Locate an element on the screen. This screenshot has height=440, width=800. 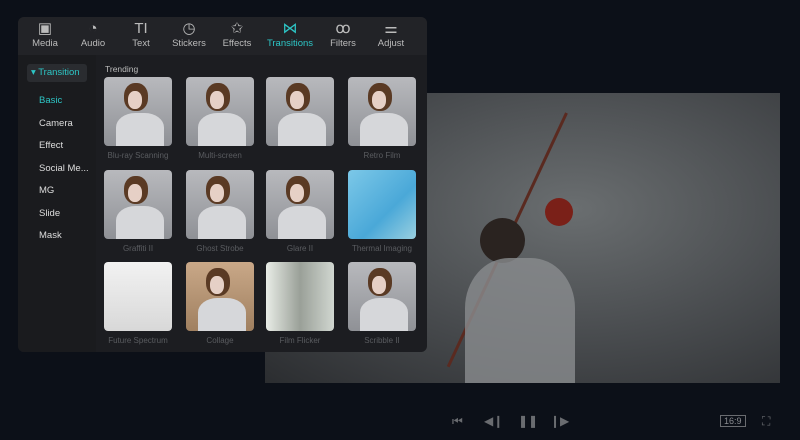
tab-label: Filters is located at coordinates (343, 43).